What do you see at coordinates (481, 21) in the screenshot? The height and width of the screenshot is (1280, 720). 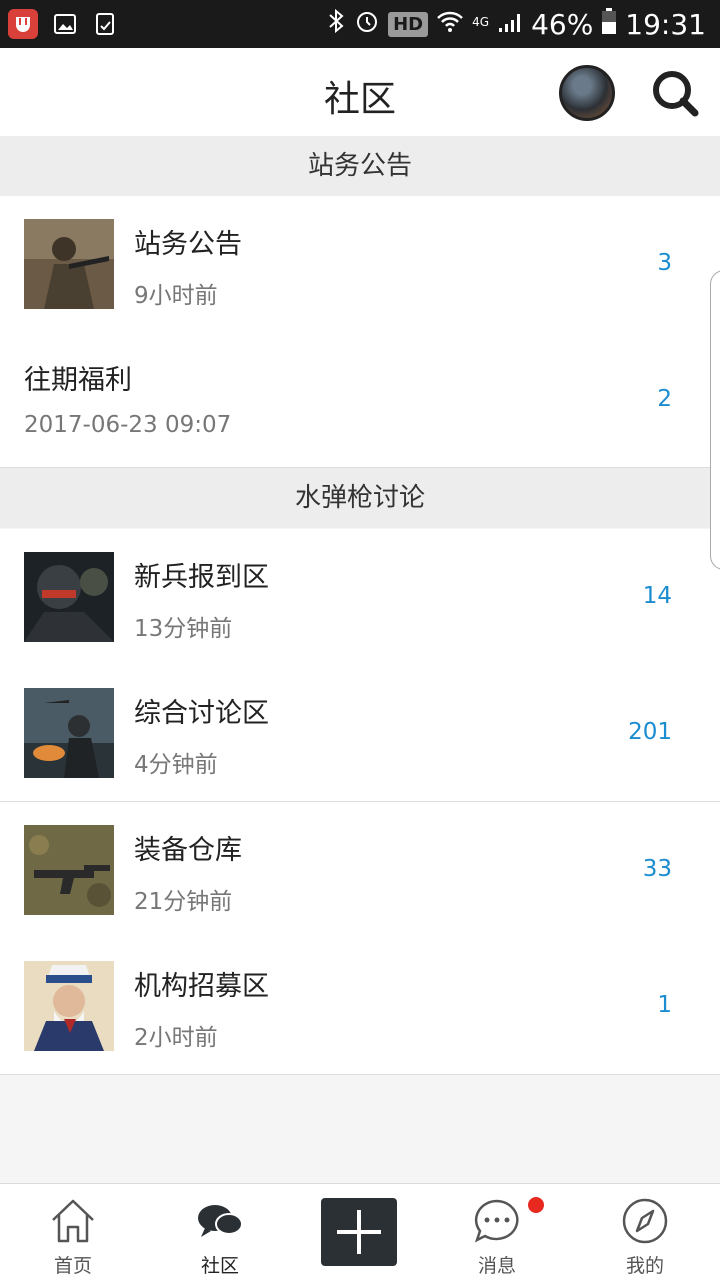 I see `network-type: 4G` at bounding box center [481, 21].